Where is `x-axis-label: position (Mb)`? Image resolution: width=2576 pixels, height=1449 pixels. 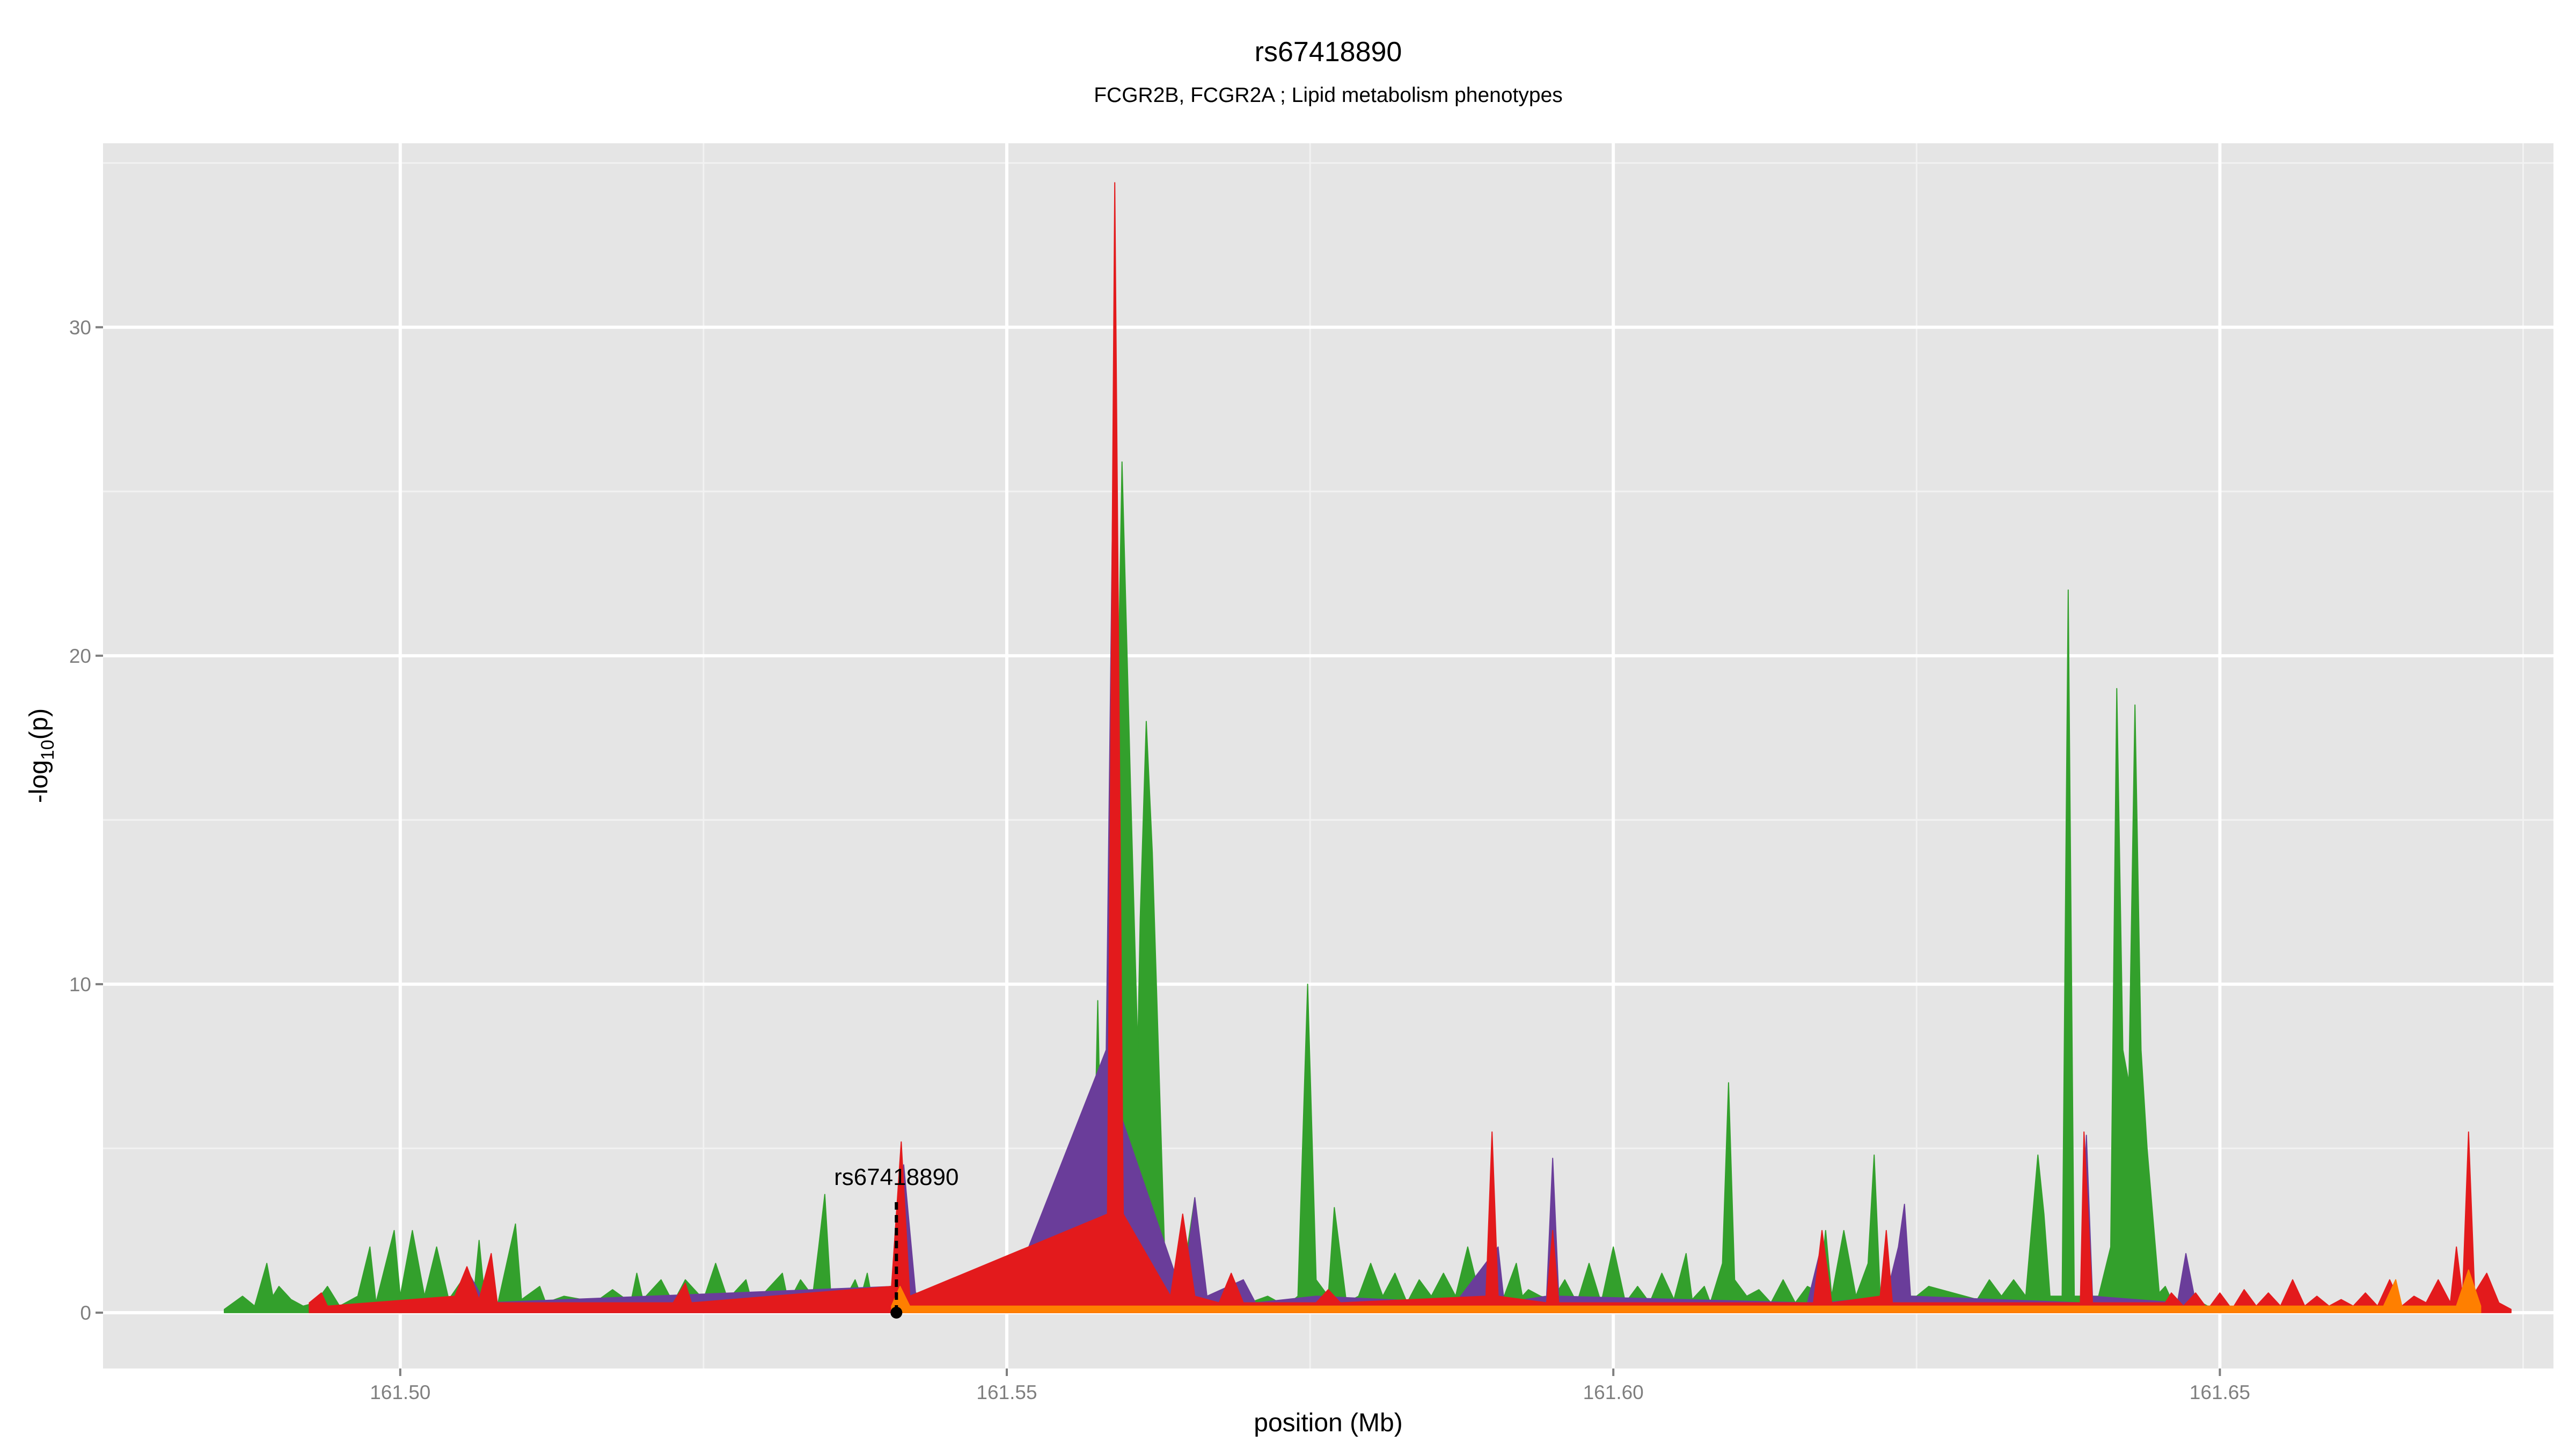 x-axis-label: position (Mb) is located at coordinates (1328, 1423).